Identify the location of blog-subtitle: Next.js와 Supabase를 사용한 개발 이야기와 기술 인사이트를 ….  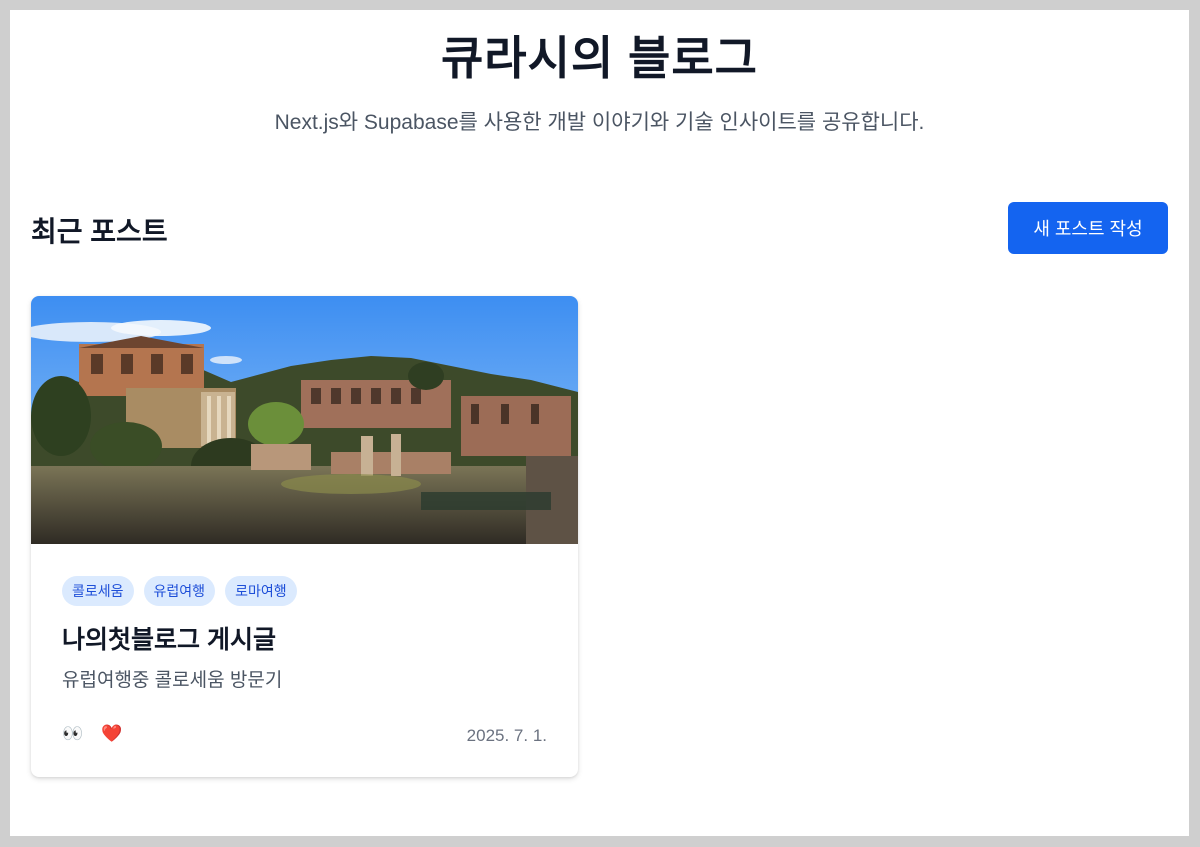
(599, 122).